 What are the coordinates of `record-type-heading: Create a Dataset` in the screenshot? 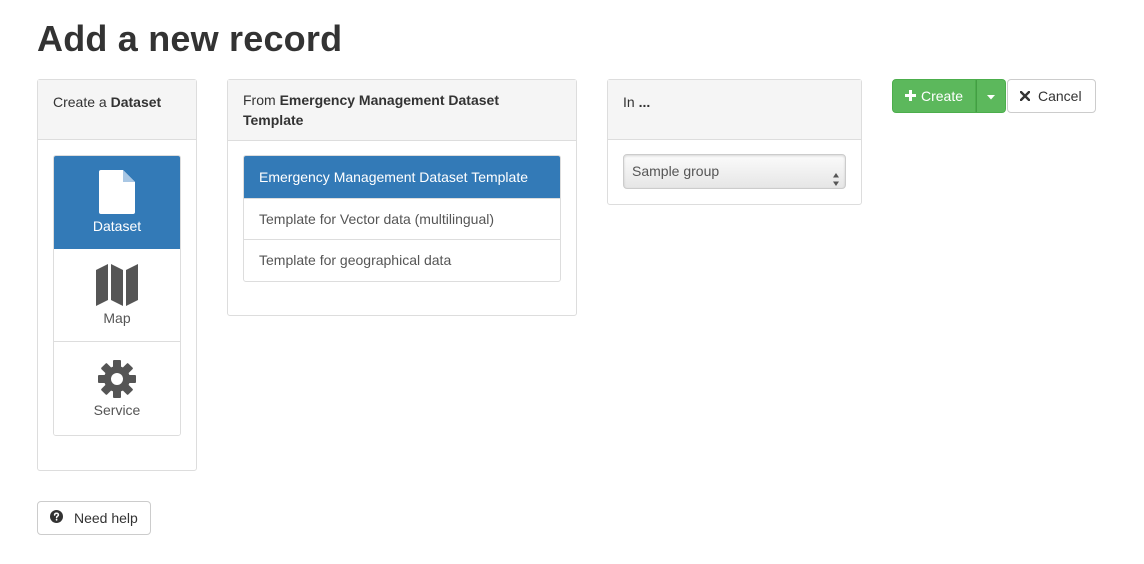 It's located at (117, 110).